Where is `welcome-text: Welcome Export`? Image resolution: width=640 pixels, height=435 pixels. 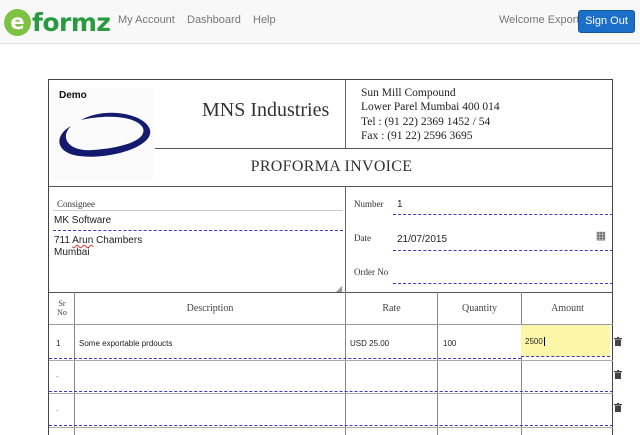 welcome-text: Welcome Export is located at coordinates (539, 20).